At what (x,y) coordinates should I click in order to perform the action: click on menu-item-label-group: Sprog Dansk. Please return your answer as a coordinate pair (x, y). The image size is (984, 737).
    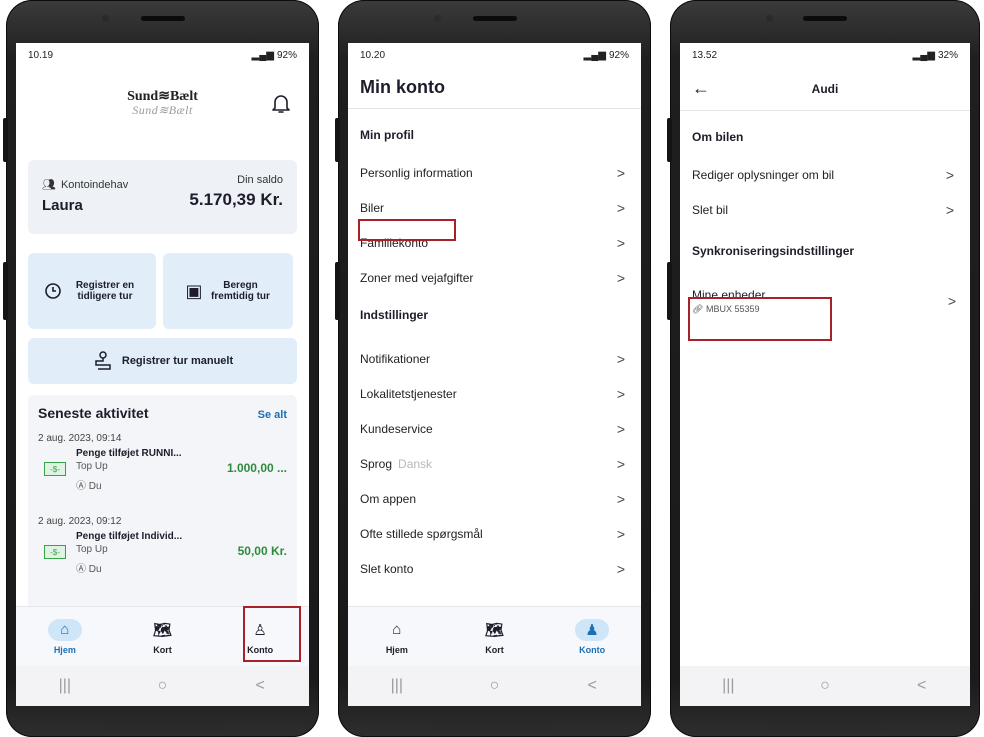
    Looking at the image, I should click on (396, 464).